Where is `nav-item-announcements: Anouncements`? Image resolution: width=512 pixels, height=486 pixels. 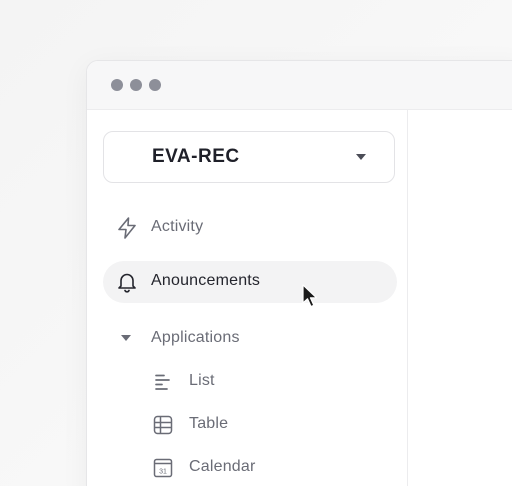 nav-item-announcements: Anouncements is located at coordinates (250, 282).